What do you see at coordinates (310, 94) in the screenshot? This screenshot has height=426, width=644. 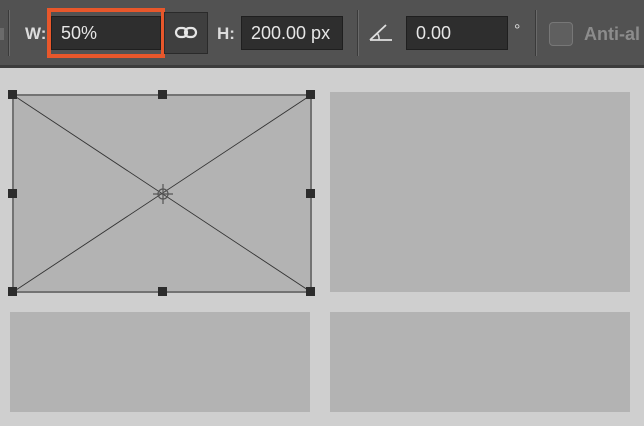 I see `transform-handle-top-right` at bounding box center [310, 94].